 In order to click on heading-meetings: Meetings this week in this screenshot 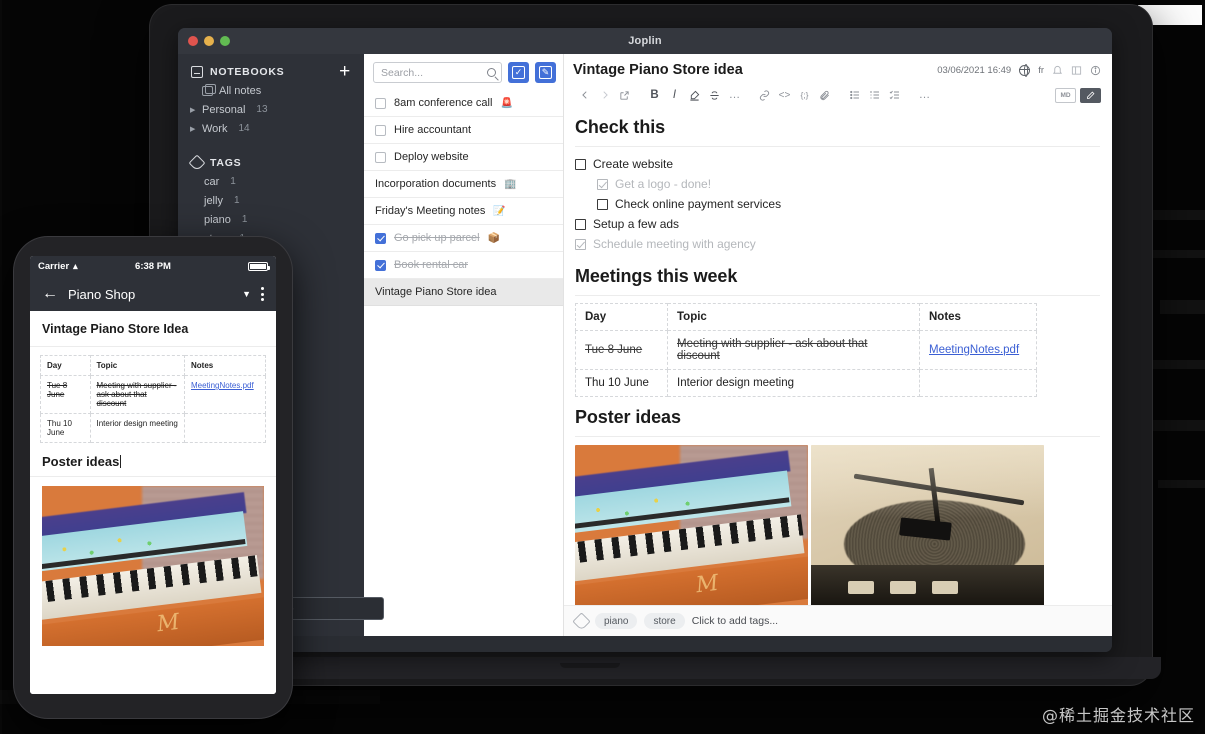, I will do `click(837, 281)`.